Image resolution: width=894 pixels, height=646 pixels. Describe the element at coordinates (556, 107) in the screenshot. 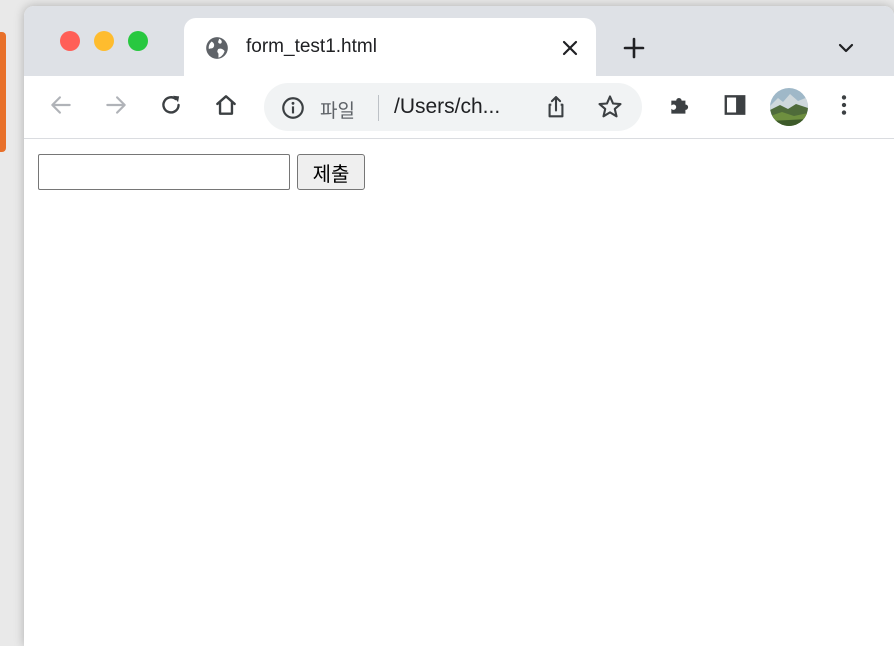

I see `share-icon` at that location.